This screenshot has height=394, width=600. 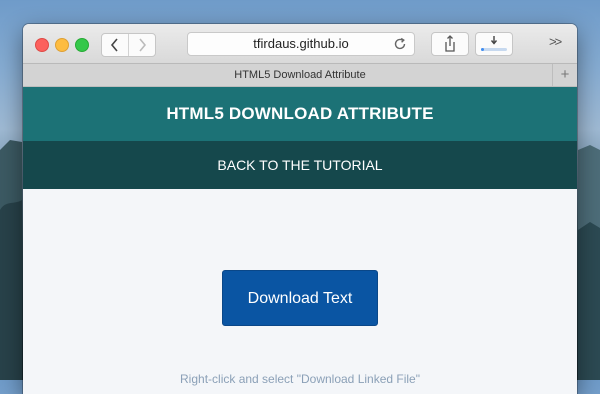 I want to click on chevron-left-icon, so click(x=114, y=45).